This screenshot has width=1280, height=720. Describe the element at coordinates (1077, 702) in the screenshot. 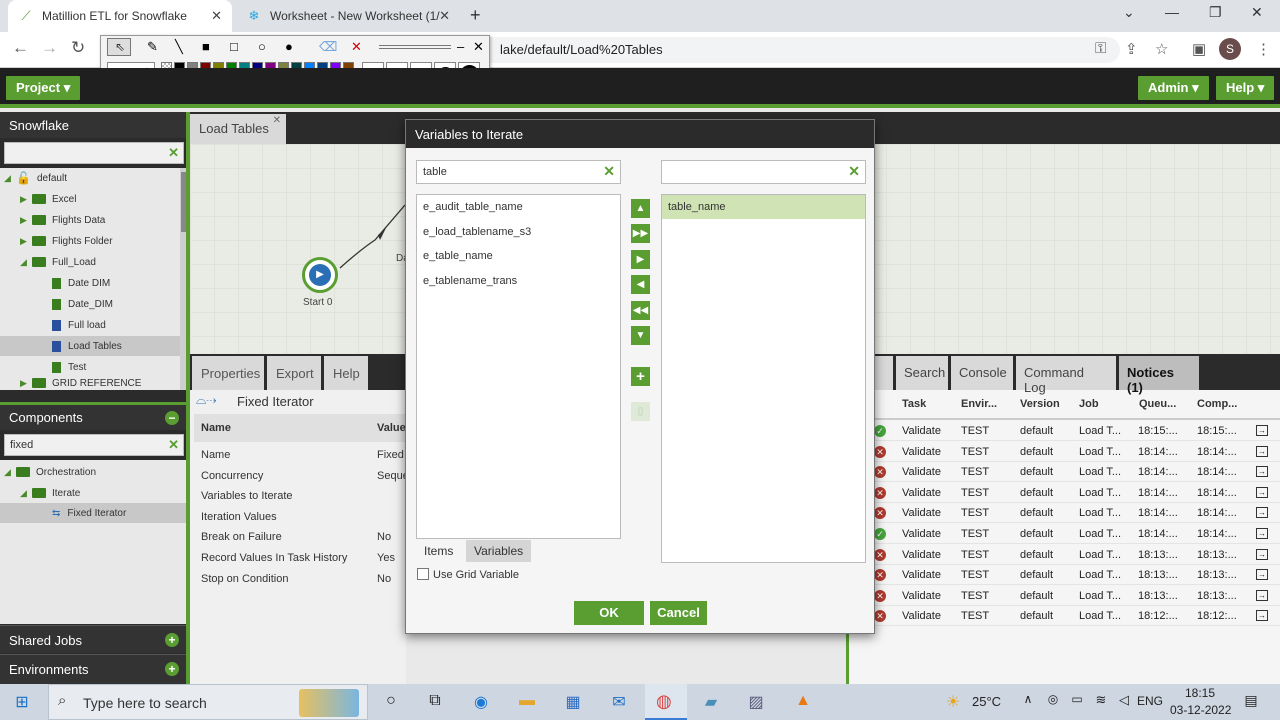

I see `network-icon: ▭` at that location.